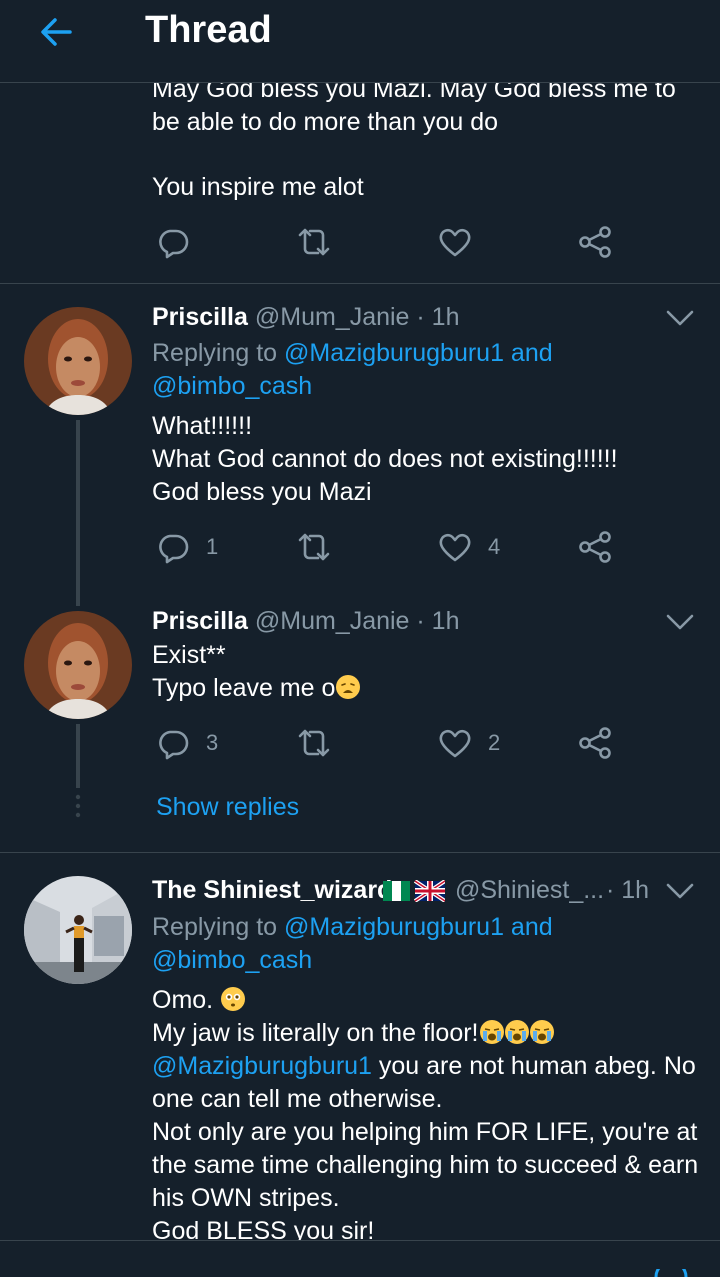  I want to click on tweet-text: Typo leave me o, so click(244, 688).